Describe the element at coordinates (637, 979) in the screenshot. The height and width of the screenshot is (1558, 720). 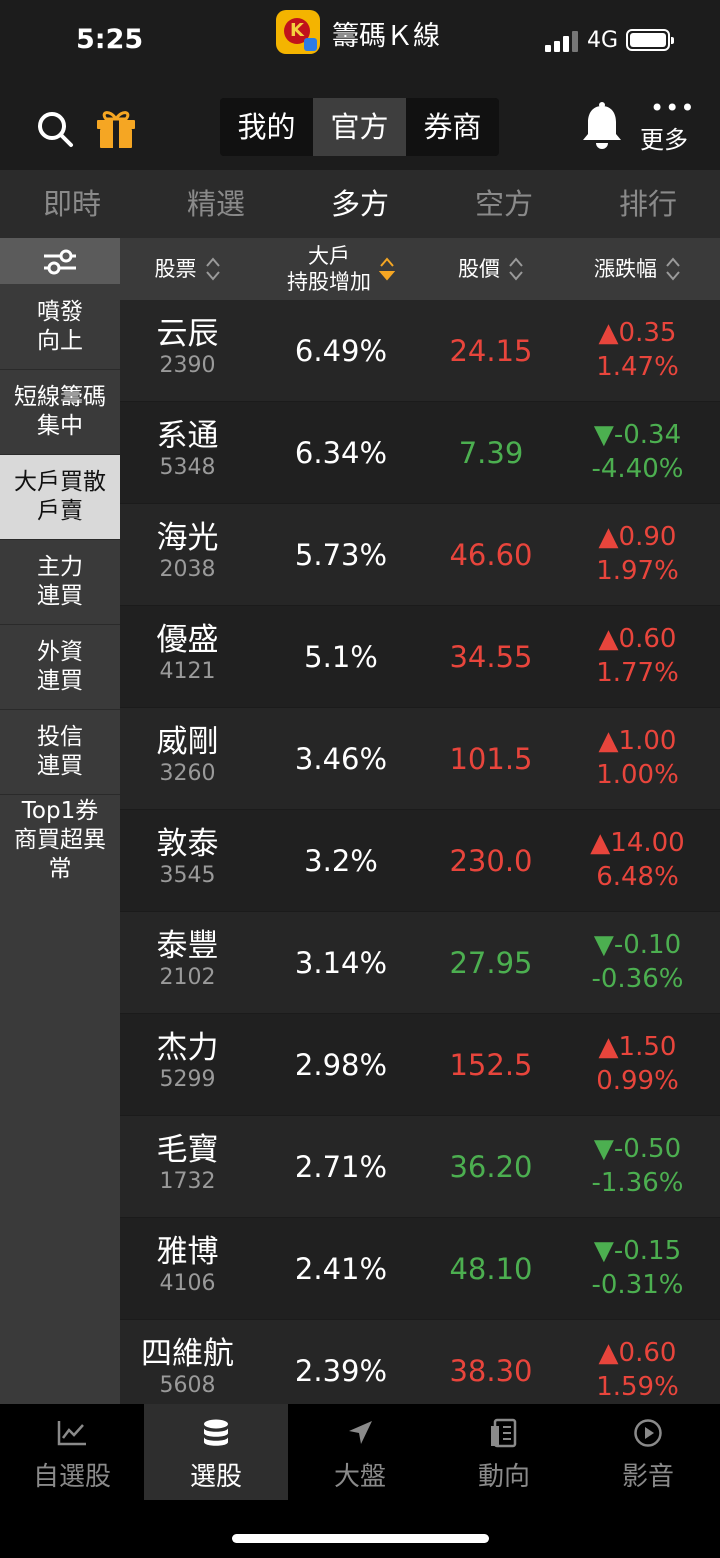
I see `price-change-pct: -0.36%` at that location.